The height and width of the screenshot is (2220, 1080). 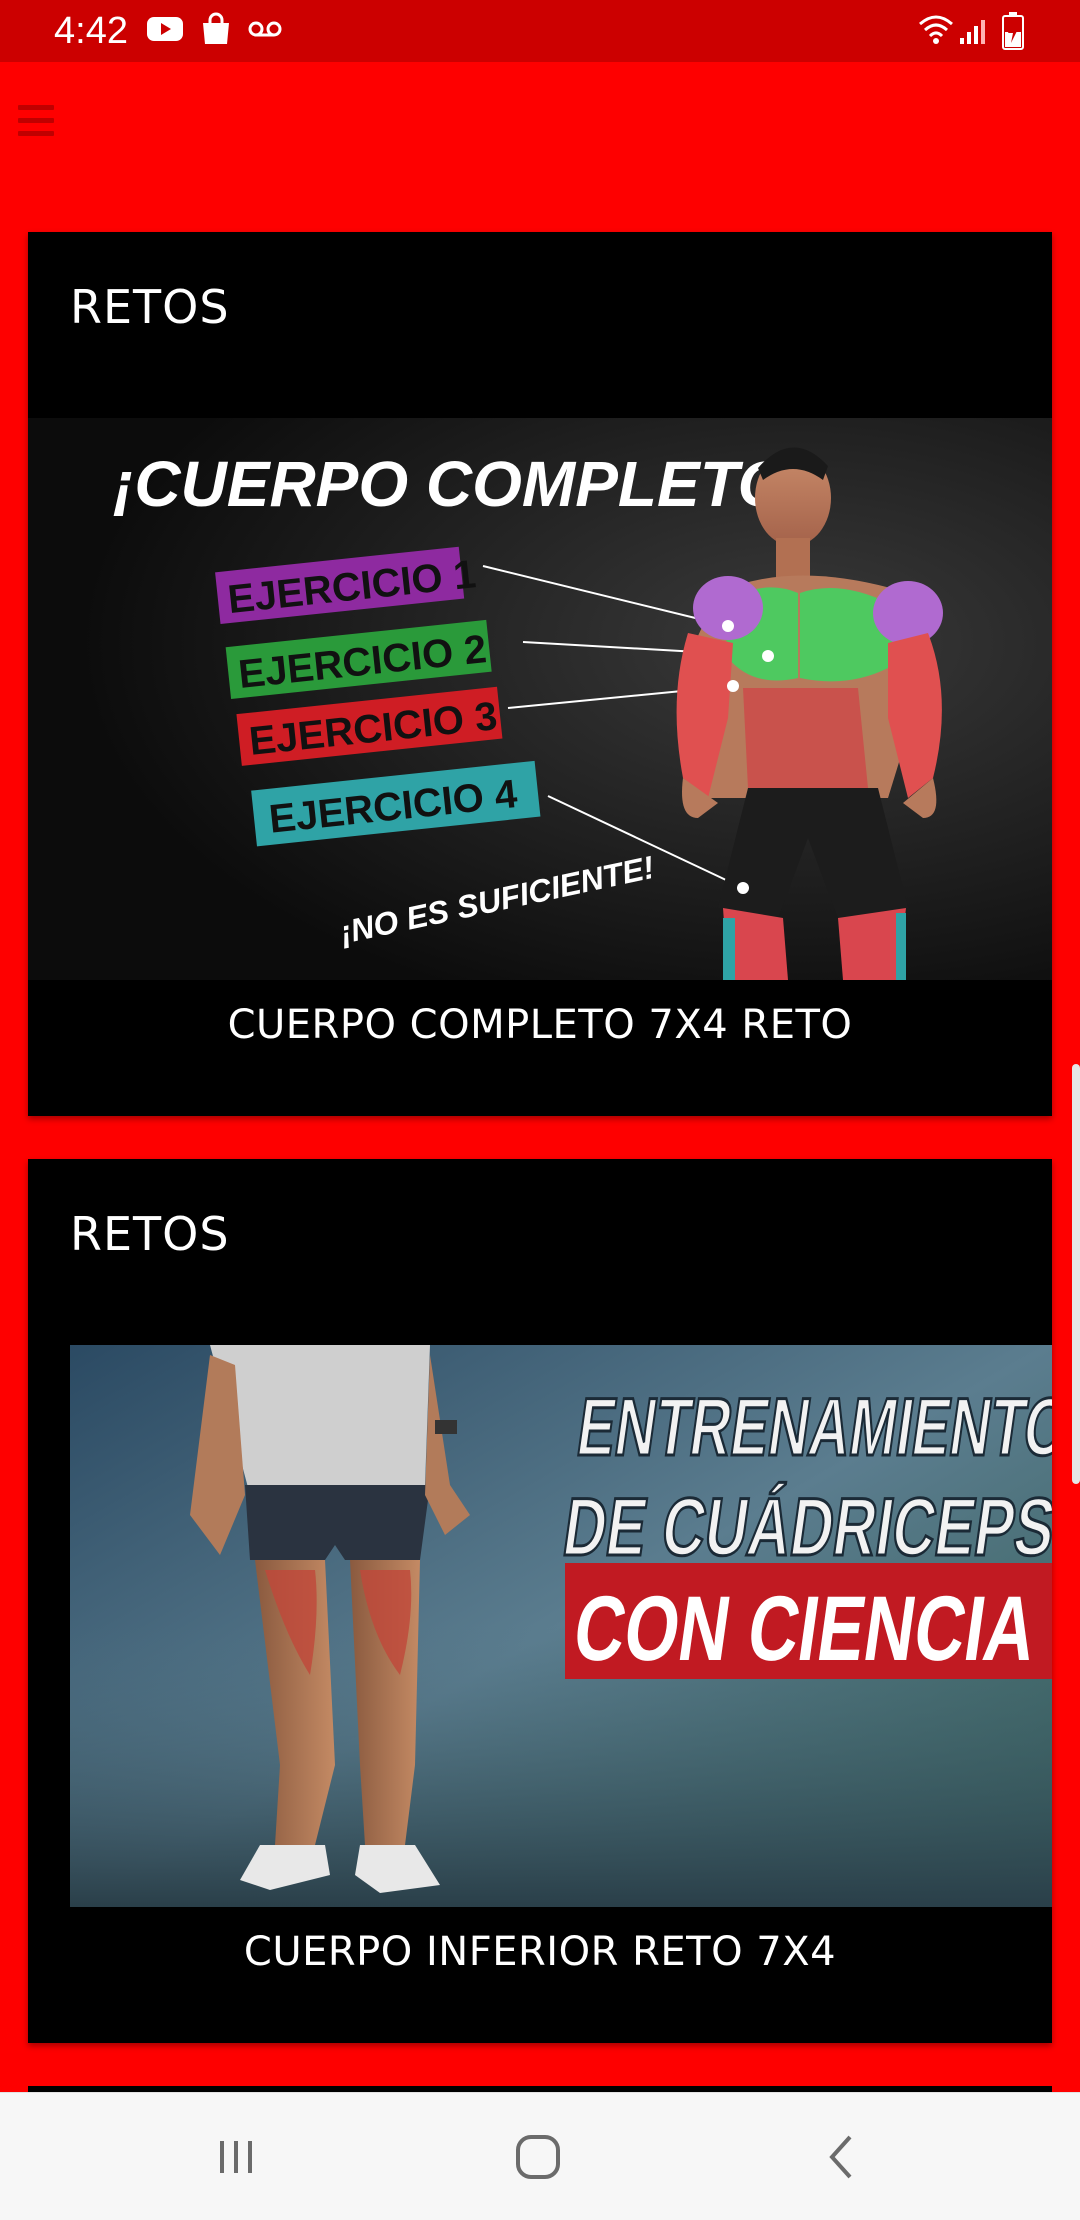 I want to click on navigation-bar, so click(x=540, y=2156).